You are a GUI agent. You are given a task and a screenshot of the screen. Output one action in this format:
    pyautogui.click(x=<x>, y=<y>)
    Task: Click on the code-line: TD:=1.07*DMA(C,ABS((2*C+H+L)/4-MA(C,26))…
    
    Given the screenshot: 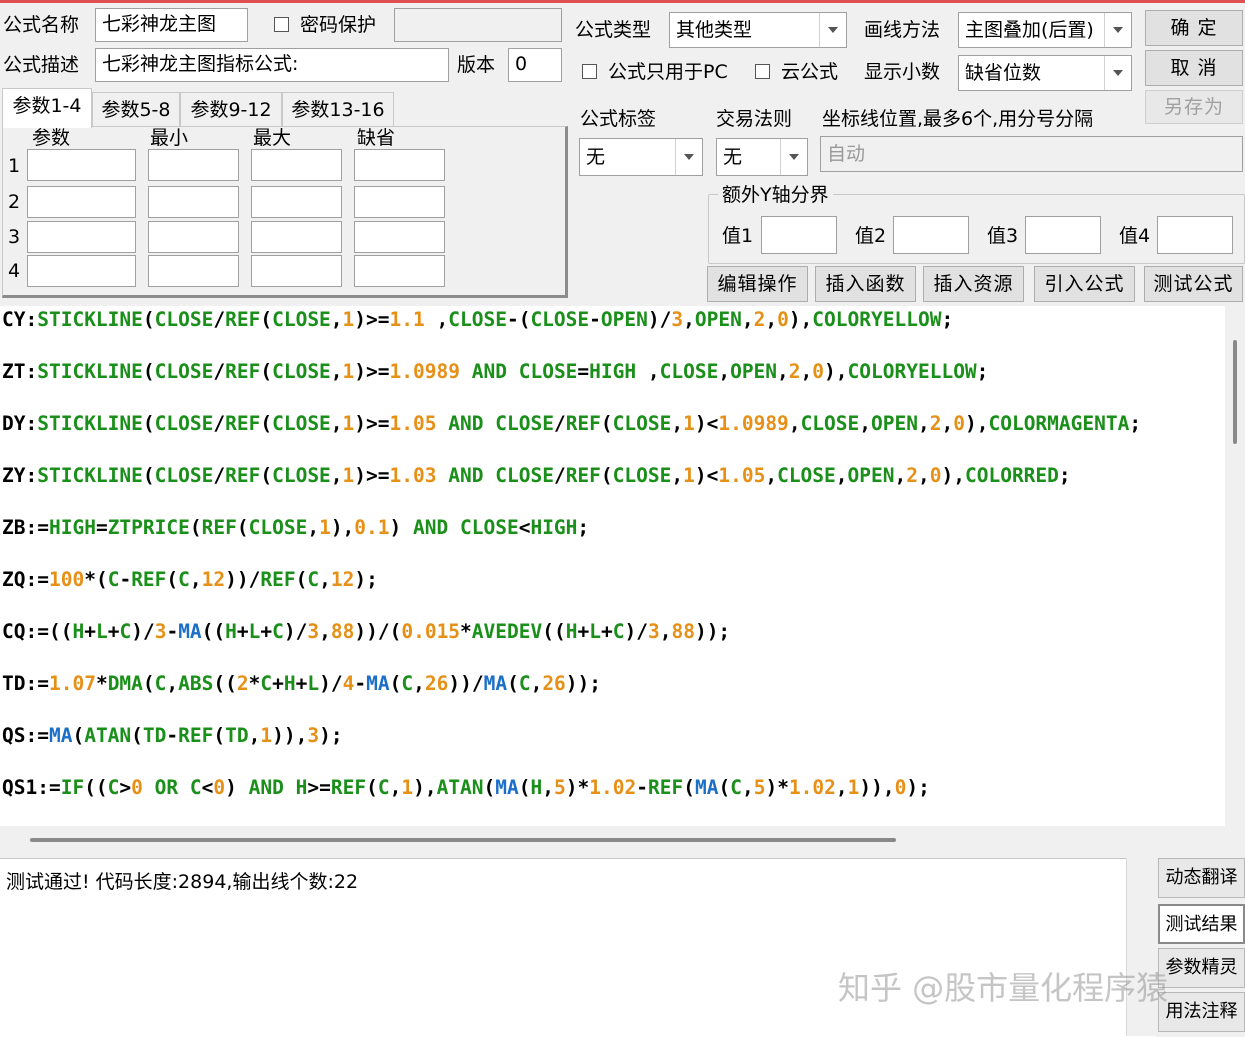 What is the action you would take?
    pyautogui.click(x=302, y=683)
    